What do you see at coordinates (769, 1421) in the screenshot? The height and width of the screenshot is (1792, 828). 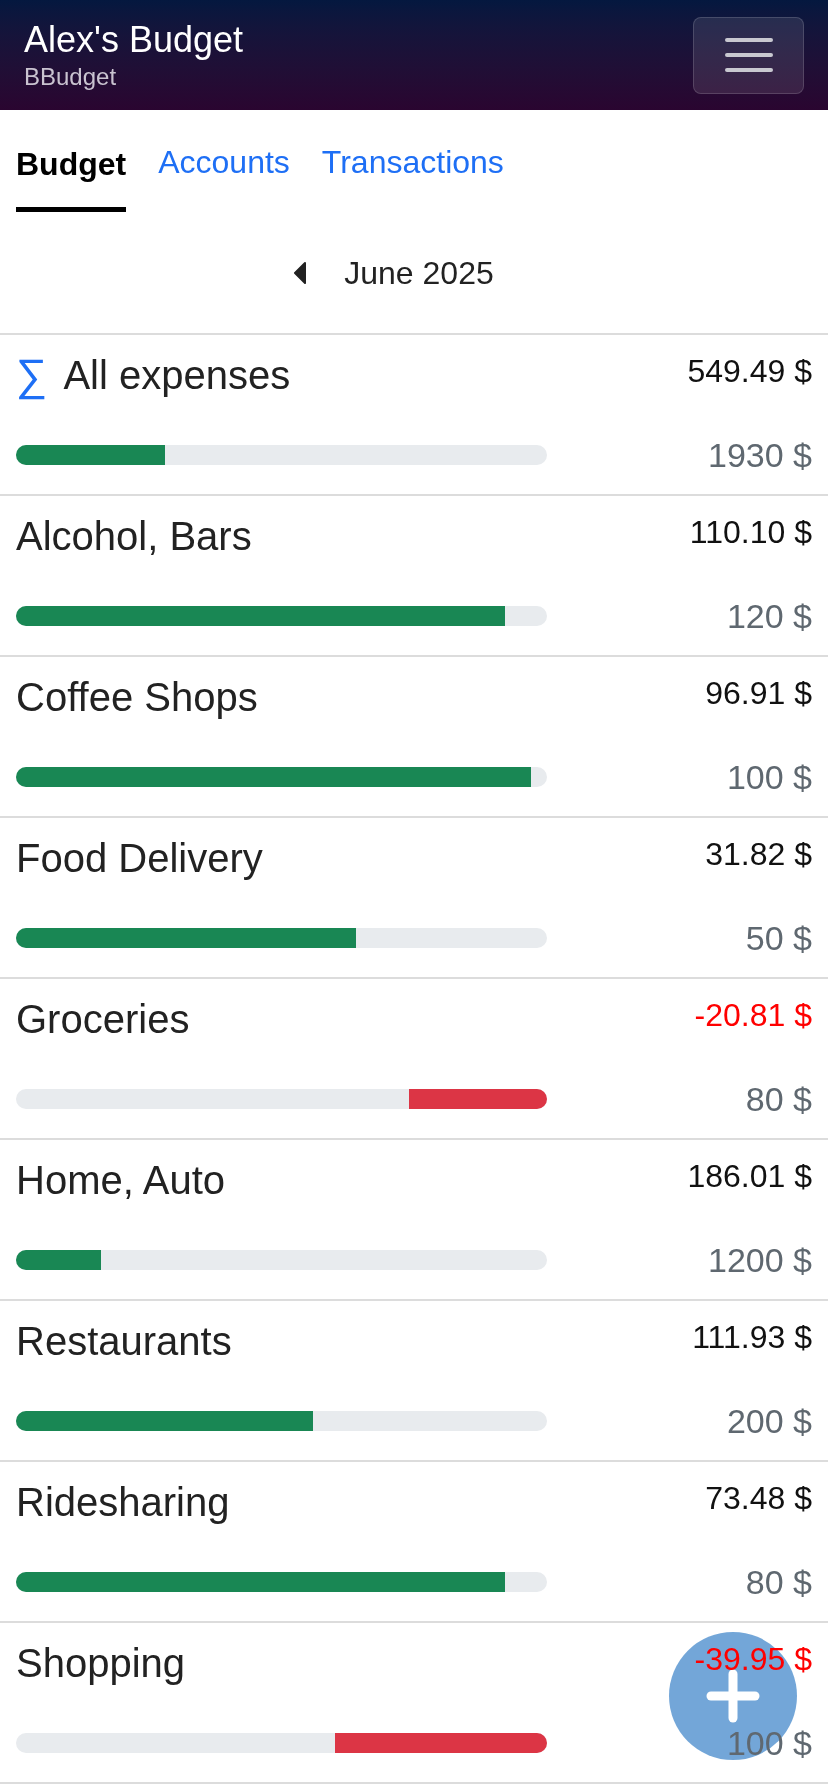 I see `budget-amount: 200 $` at bounding box center [769, 1421].